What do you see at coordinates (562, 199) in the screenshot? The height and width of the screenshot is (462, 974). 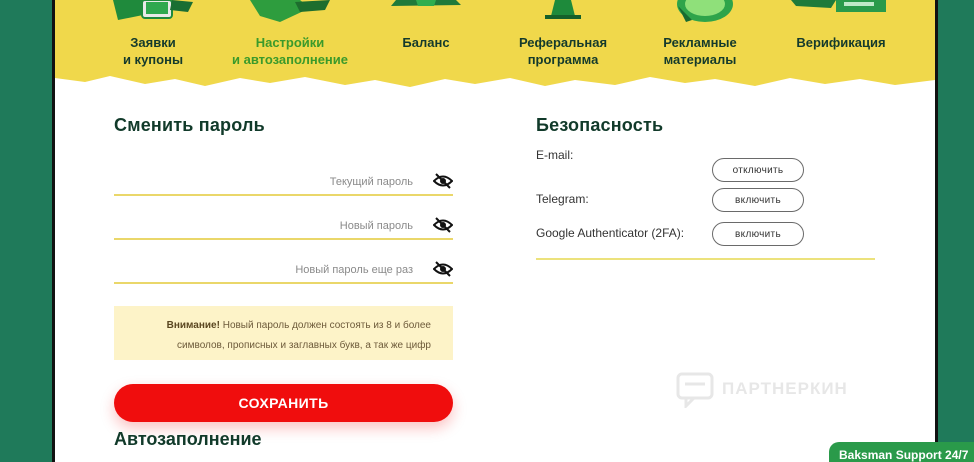 I see `security-label: Telegram:` at bounding box center [562, 199].